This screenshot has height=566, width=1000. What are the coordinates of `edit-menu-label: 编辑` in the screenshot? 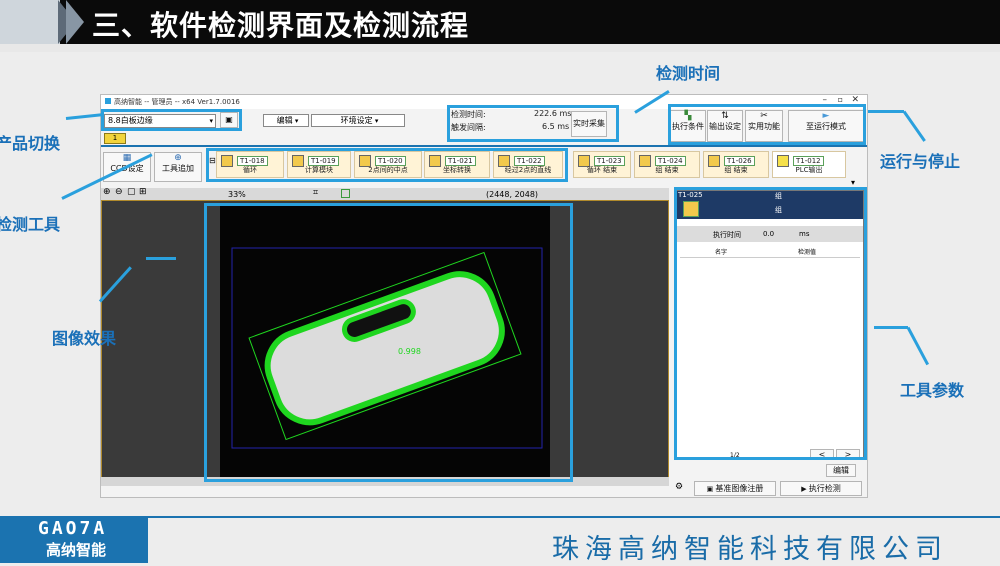 It's located at (284, 120).